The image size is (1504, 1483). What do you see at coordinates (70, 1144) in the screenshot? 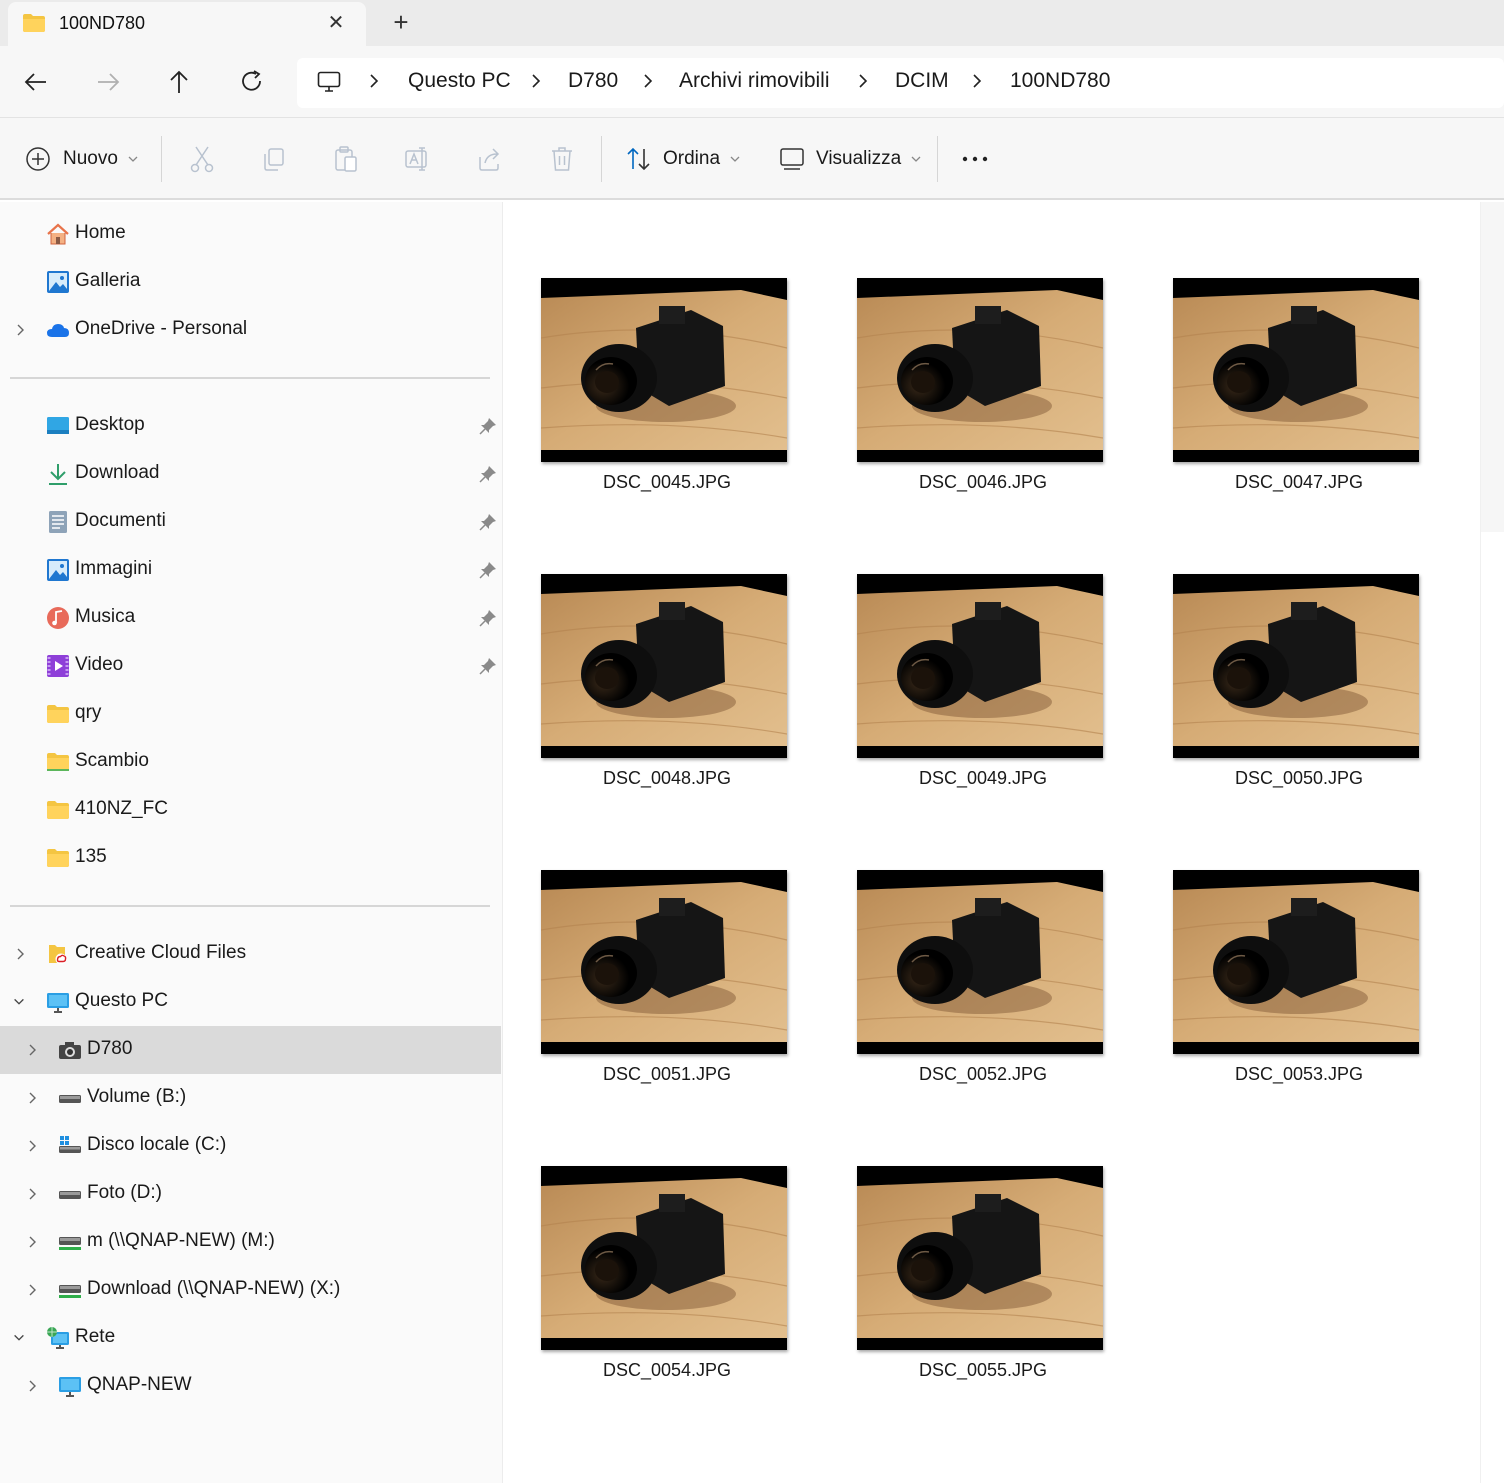
I see `windows-drive-icon` at bounding box center [70, 1144].